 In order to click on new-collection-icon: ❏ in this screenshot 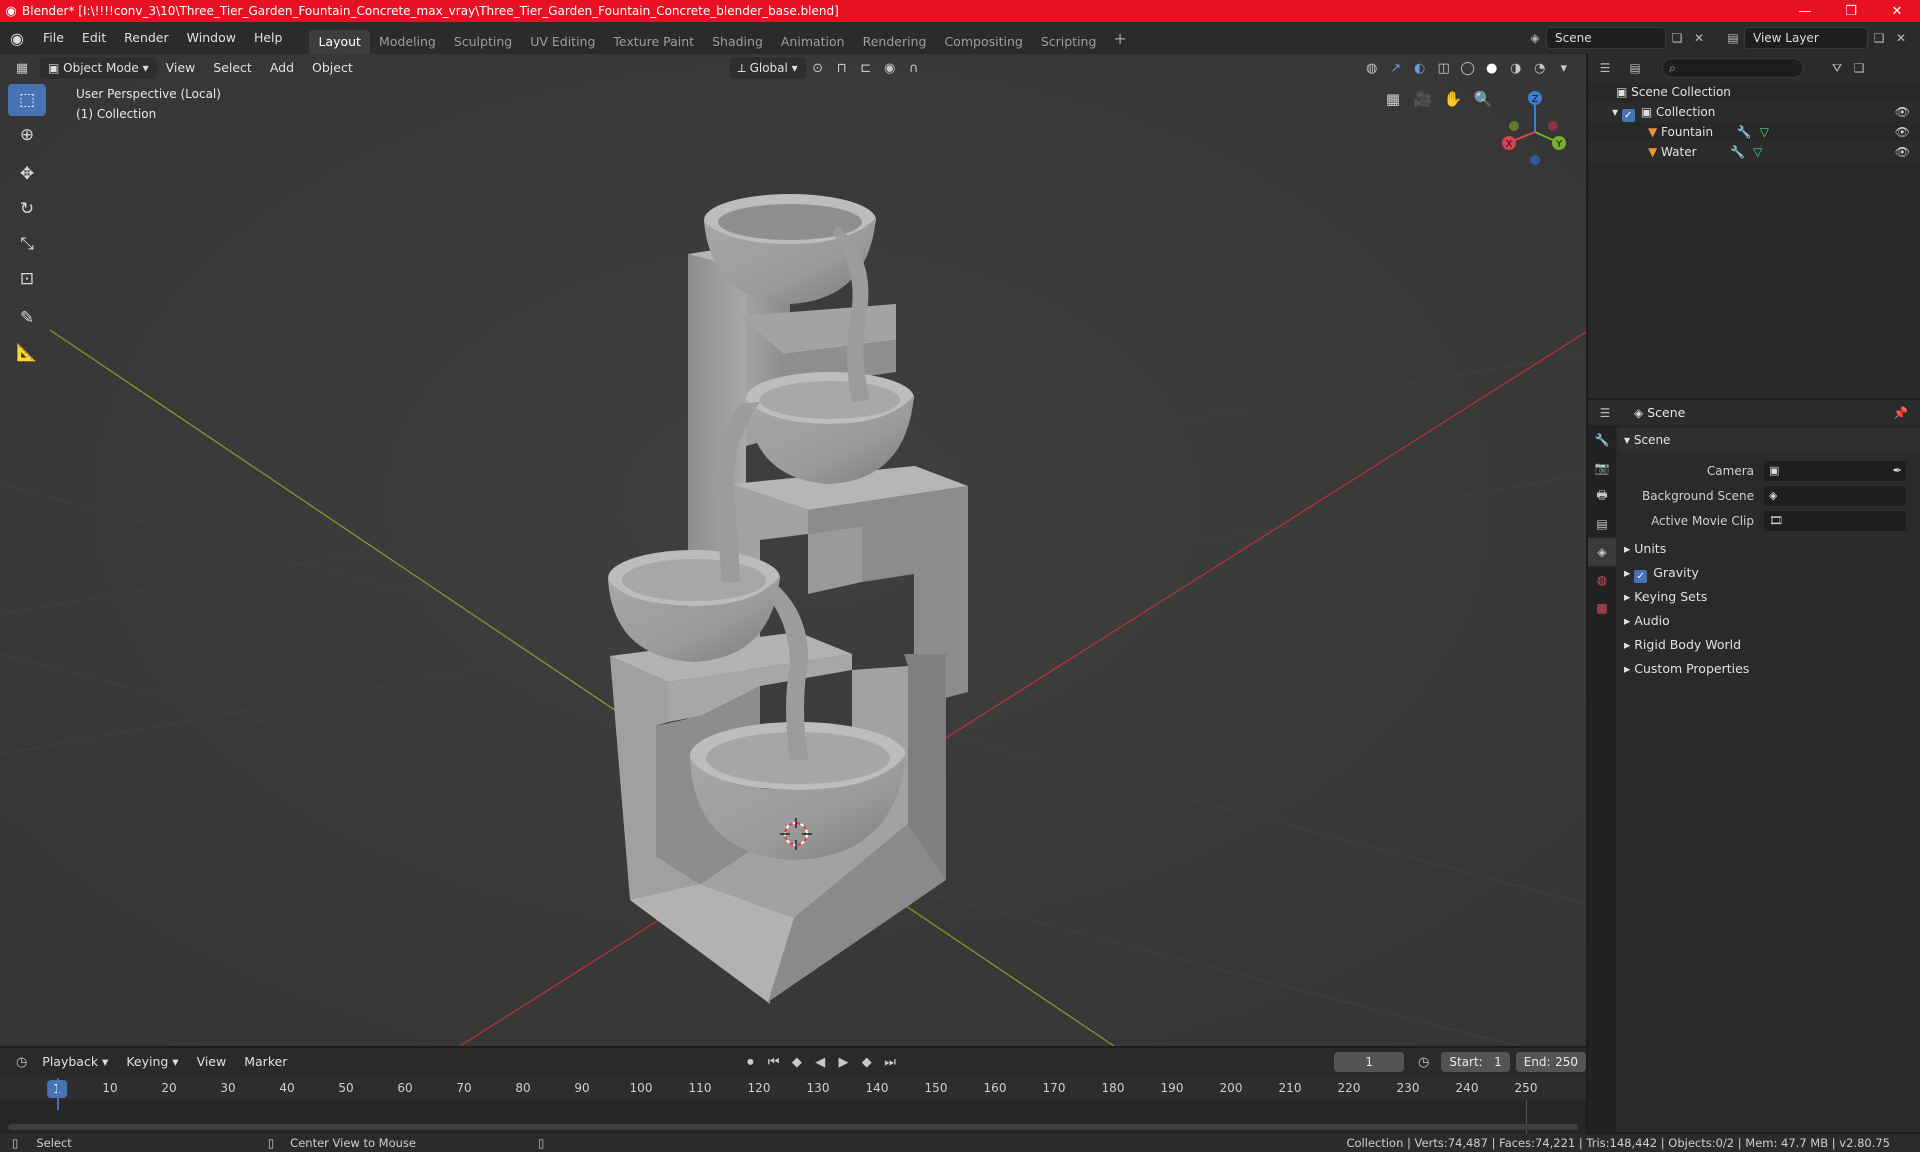, I will do `click(1859, 68)`.